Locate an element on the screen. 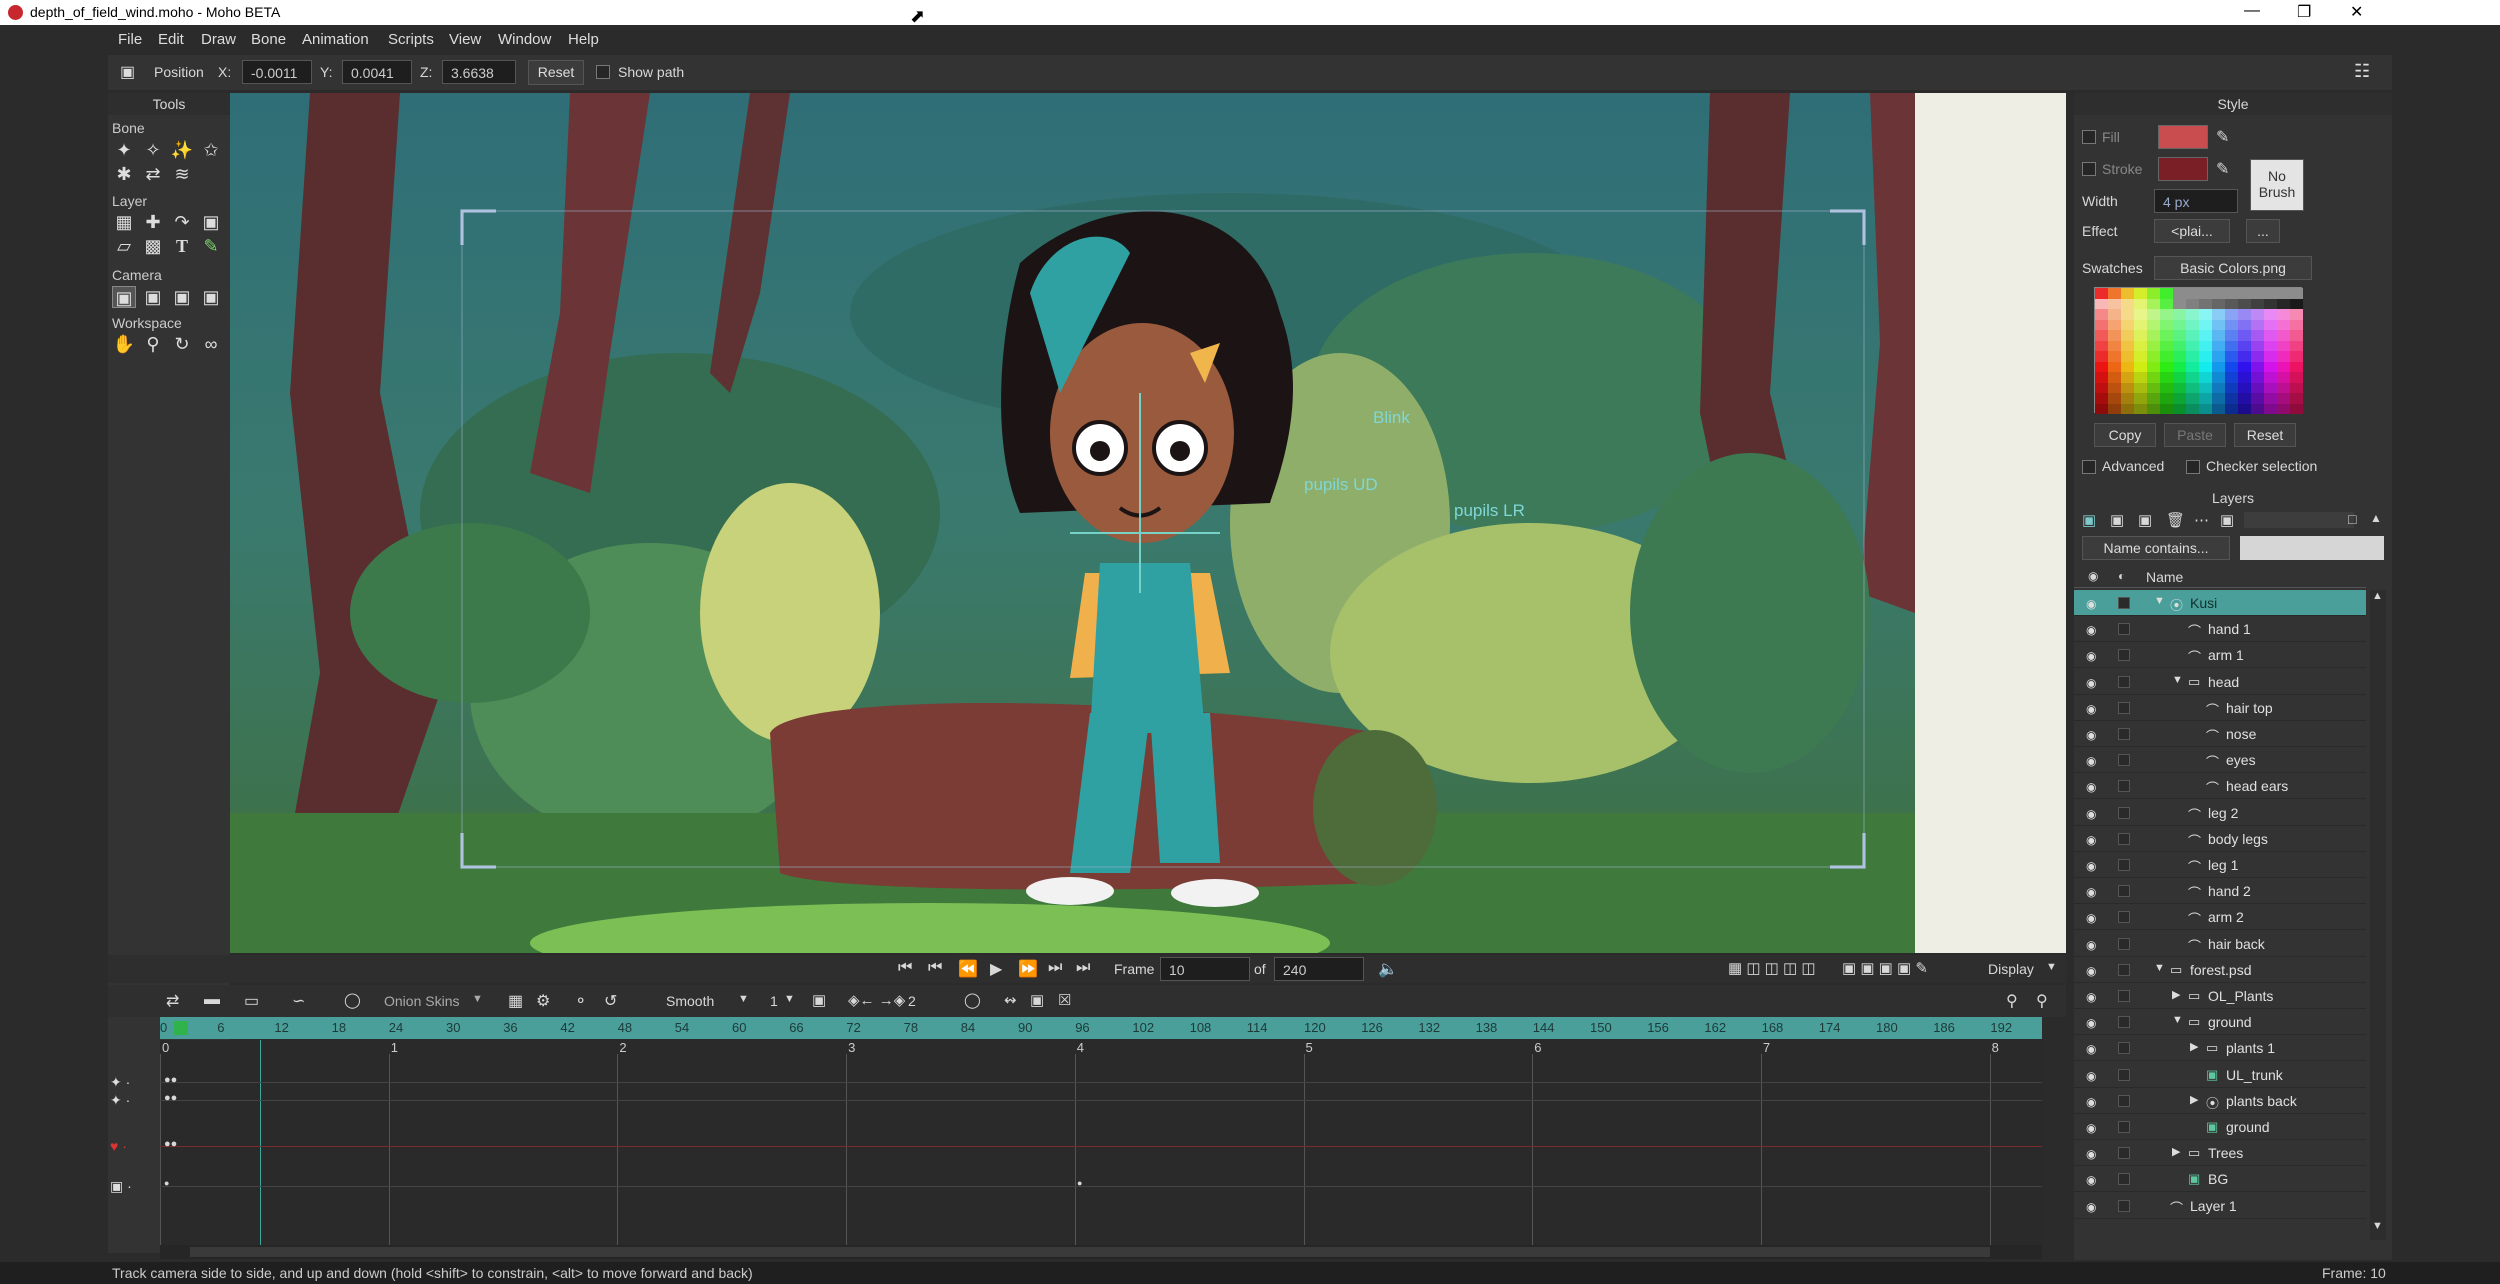  reset-key-icon: ↺ is located at coordinates (610, 1001).